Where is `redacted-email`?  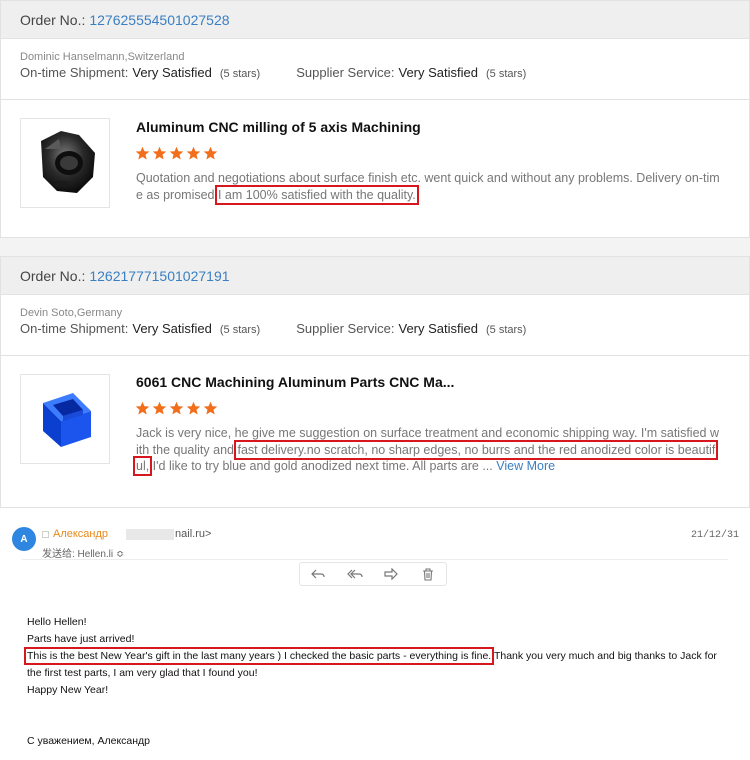
redacted-email is located at coordinates (150, 534).